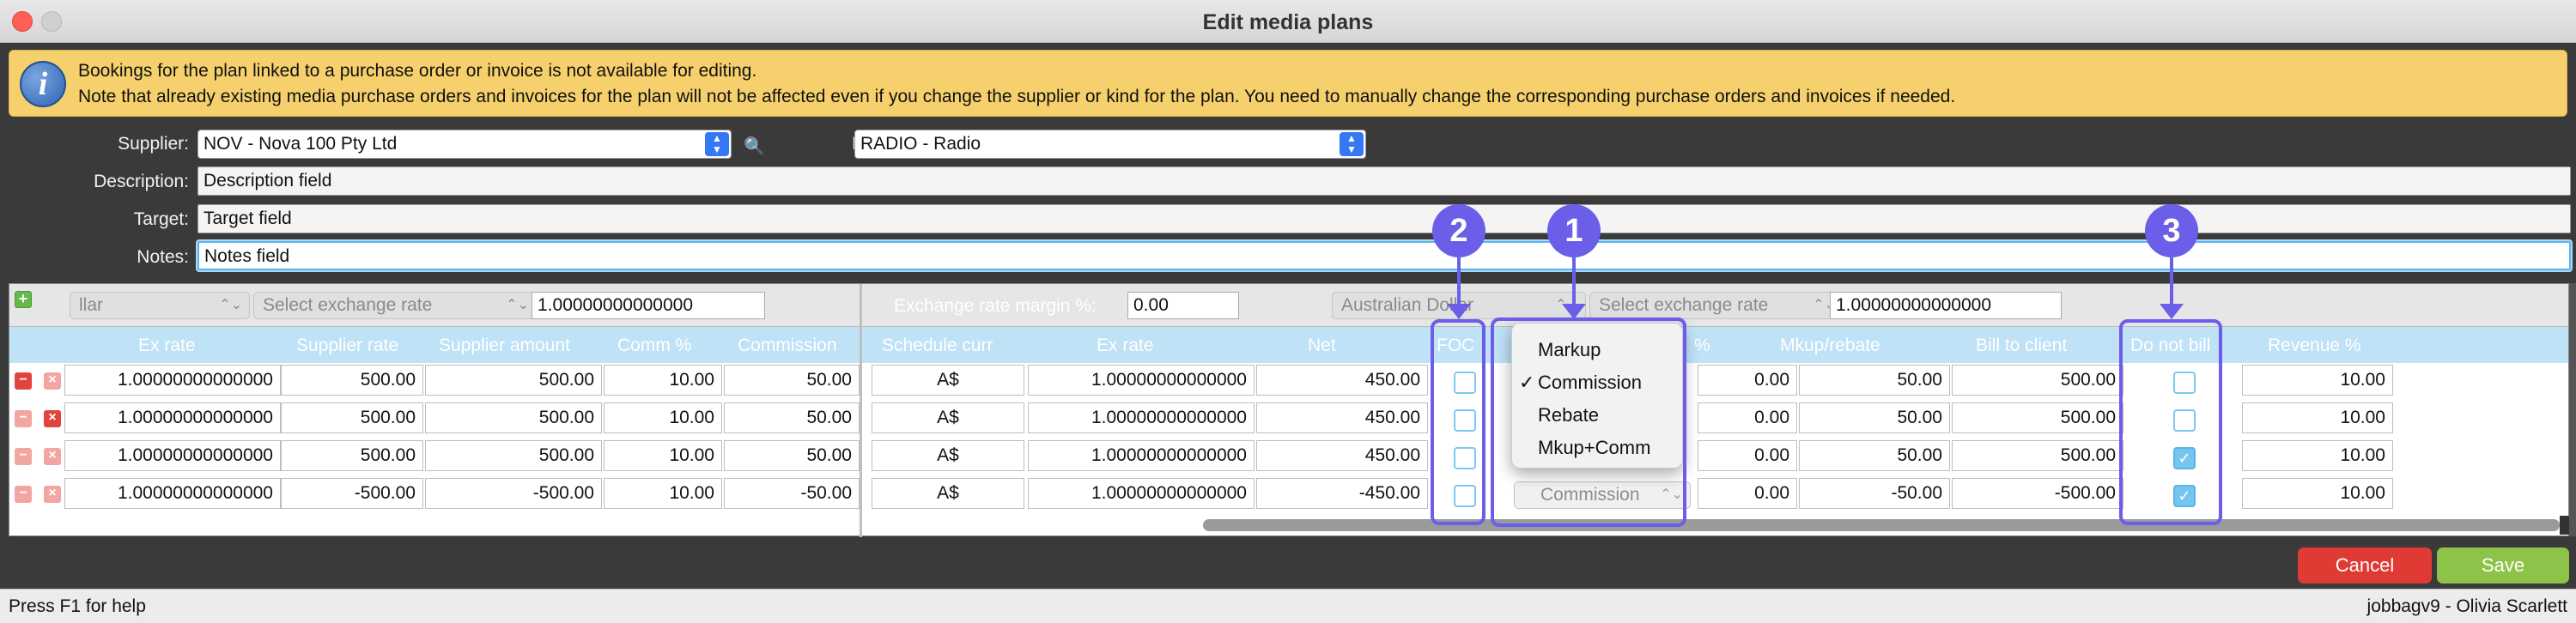 The width and height of the screenshot is (2576, 623). What do you see at coordinates (347, 346) in the screenshot?
I see `col-supplier-rate: Supplier rate` at bounding box center [347, 346].